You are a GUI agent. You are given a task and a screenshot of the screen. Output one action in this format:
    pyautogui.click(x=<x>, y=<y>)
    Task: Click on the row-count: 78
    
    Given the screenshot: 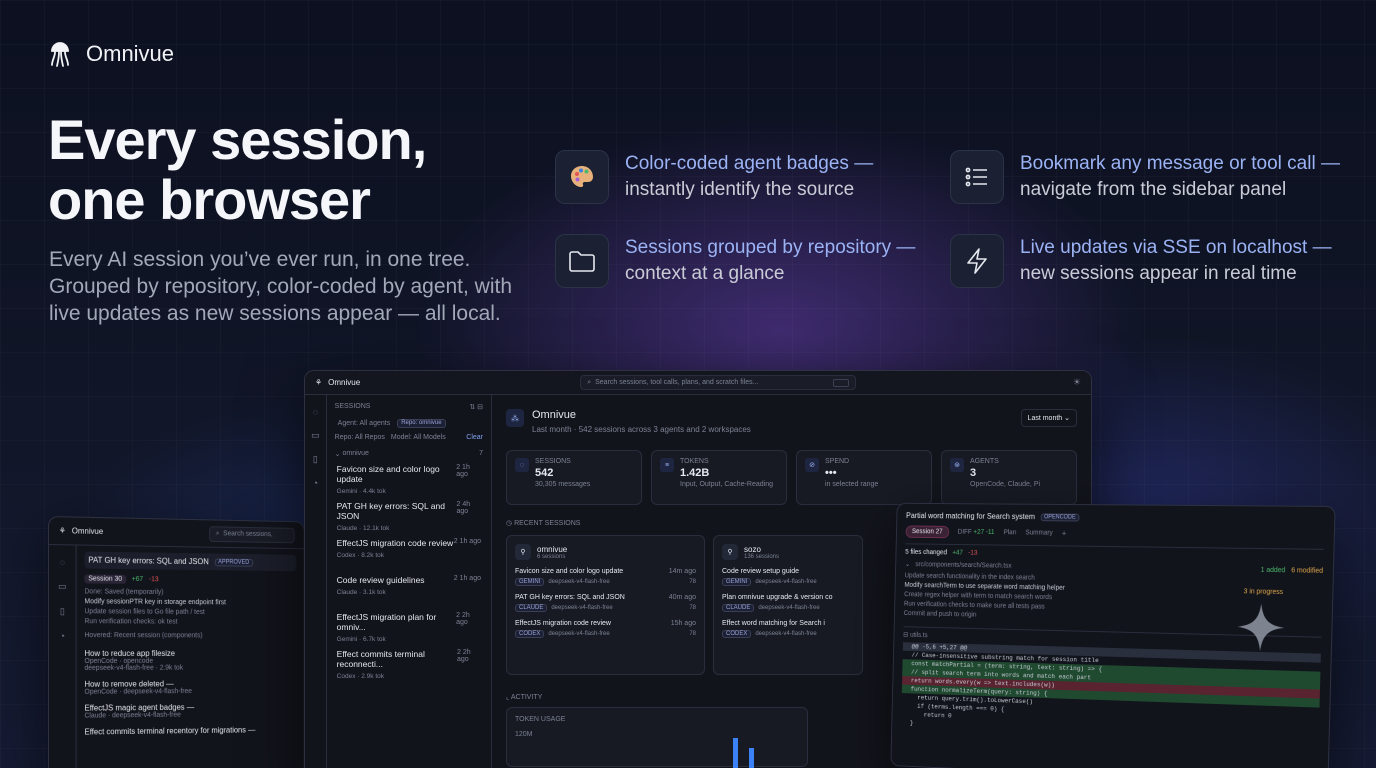 What is the action you would take?
    pyautogui.click(x=692, y=582)
    